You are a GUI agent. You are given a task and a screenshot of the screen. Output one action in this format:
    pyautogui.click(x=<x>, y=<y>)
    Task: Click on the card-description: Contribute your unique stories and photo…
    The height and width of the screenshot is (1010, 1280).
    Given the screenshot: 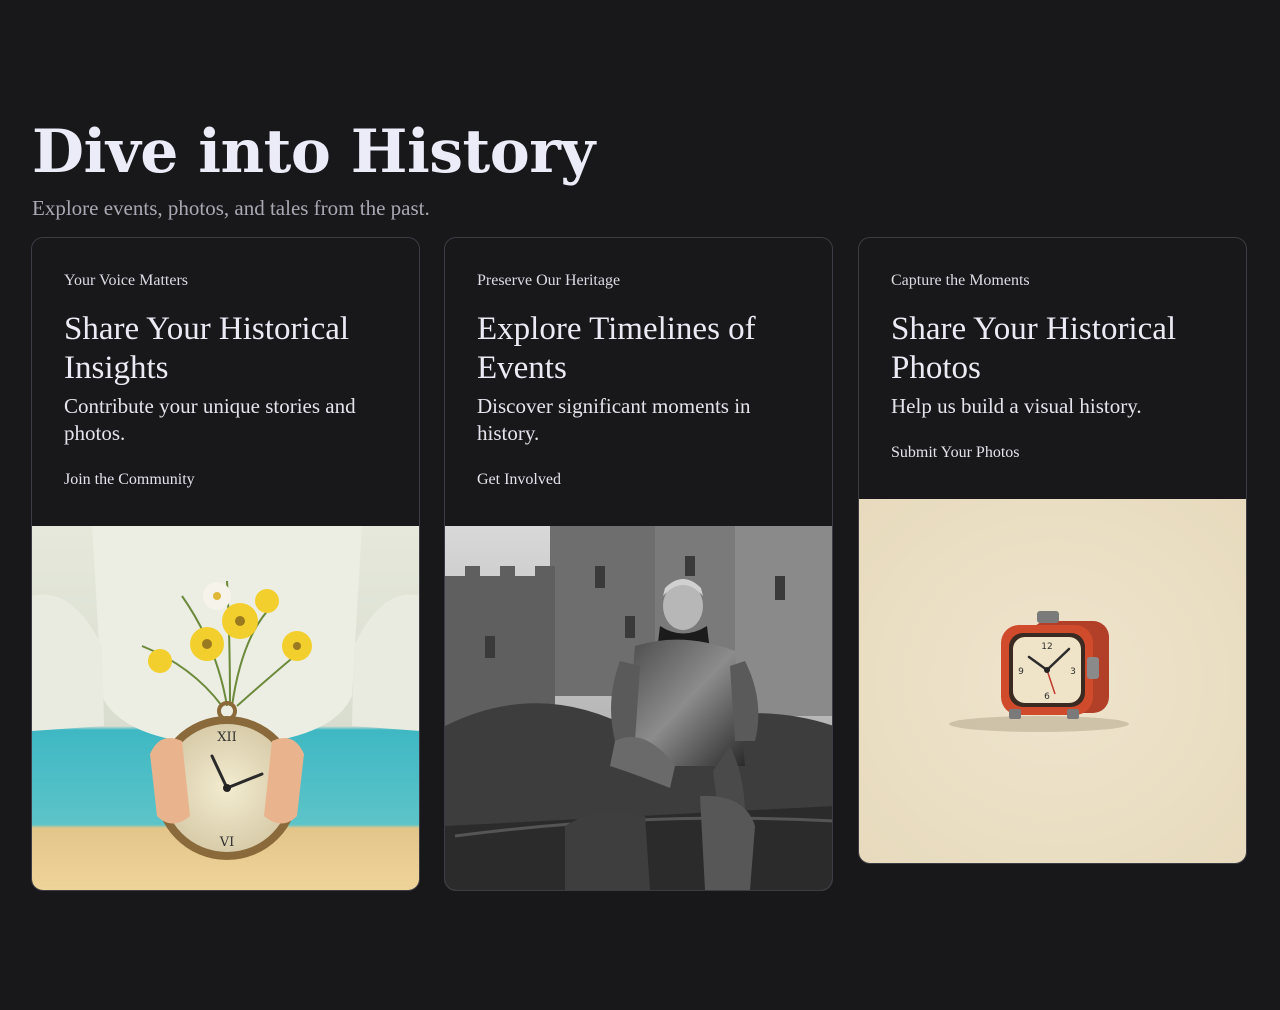 What is the action you would take?
    pyautogui.click(x=210, y=419)
    